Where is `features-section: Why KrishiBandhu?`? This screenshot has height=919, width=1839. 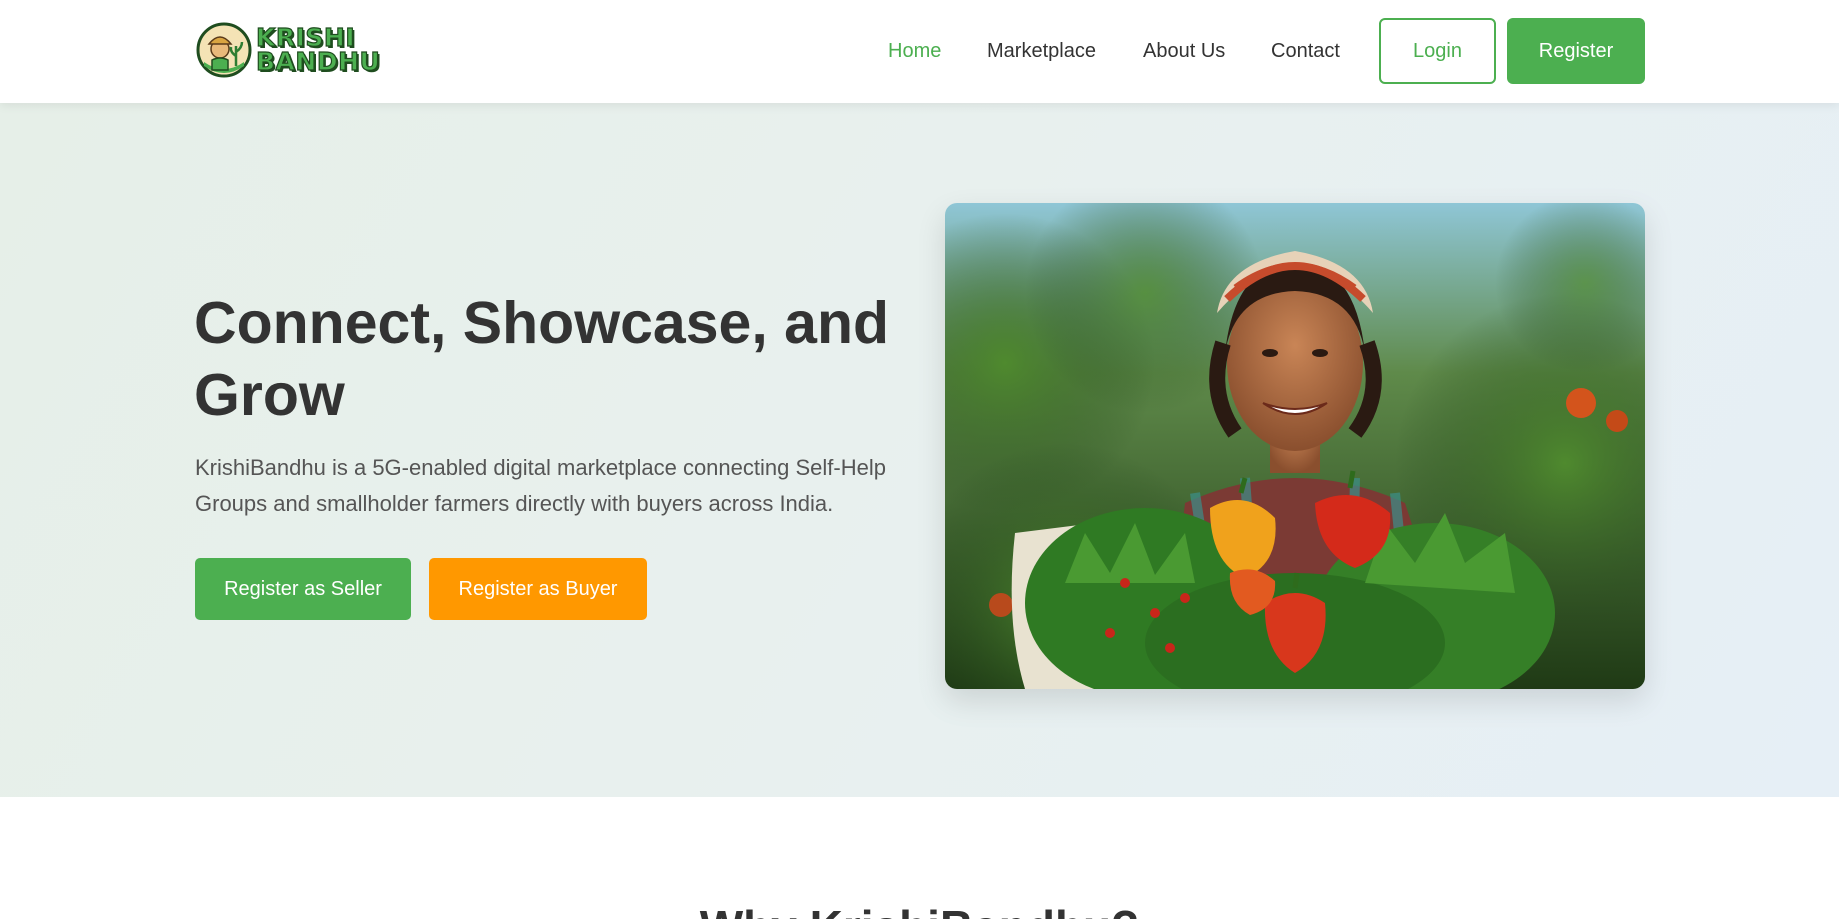
features-section: Why KrishiBandhu? is located at coordinates (919, 858).